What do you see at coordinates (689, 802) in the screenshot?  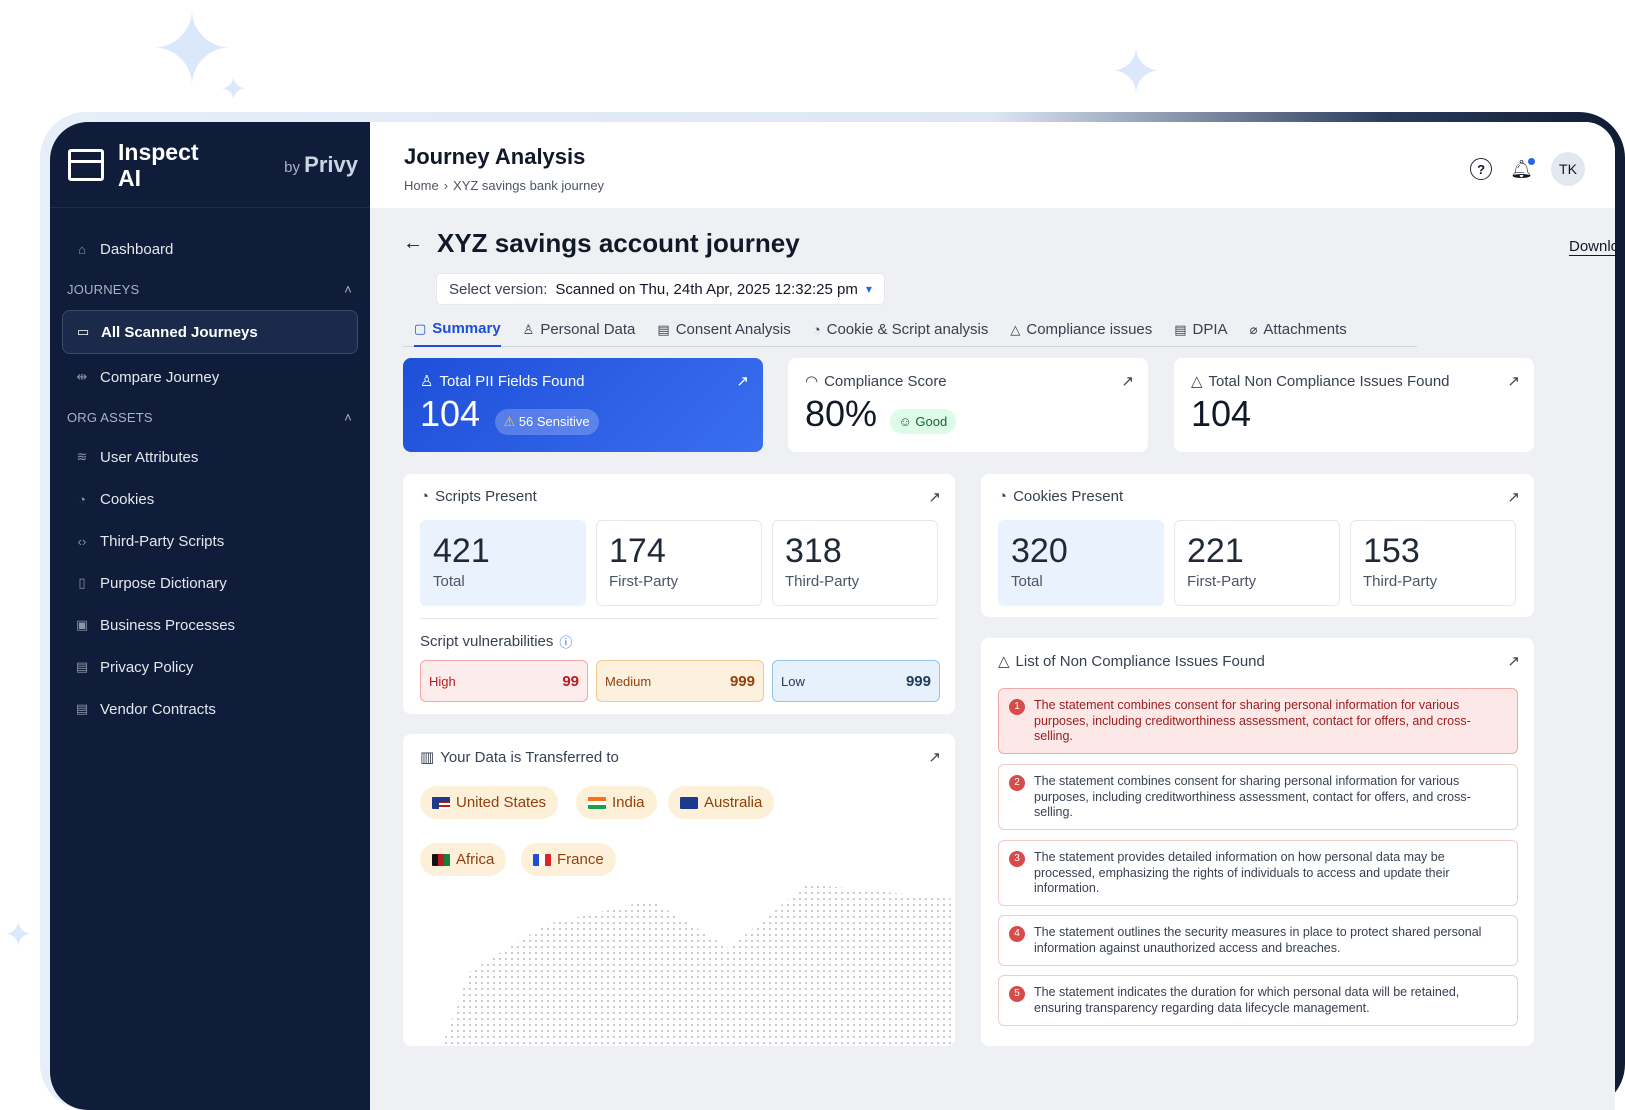 I see `australia-flag-icon` at bounding box center [689, 802].